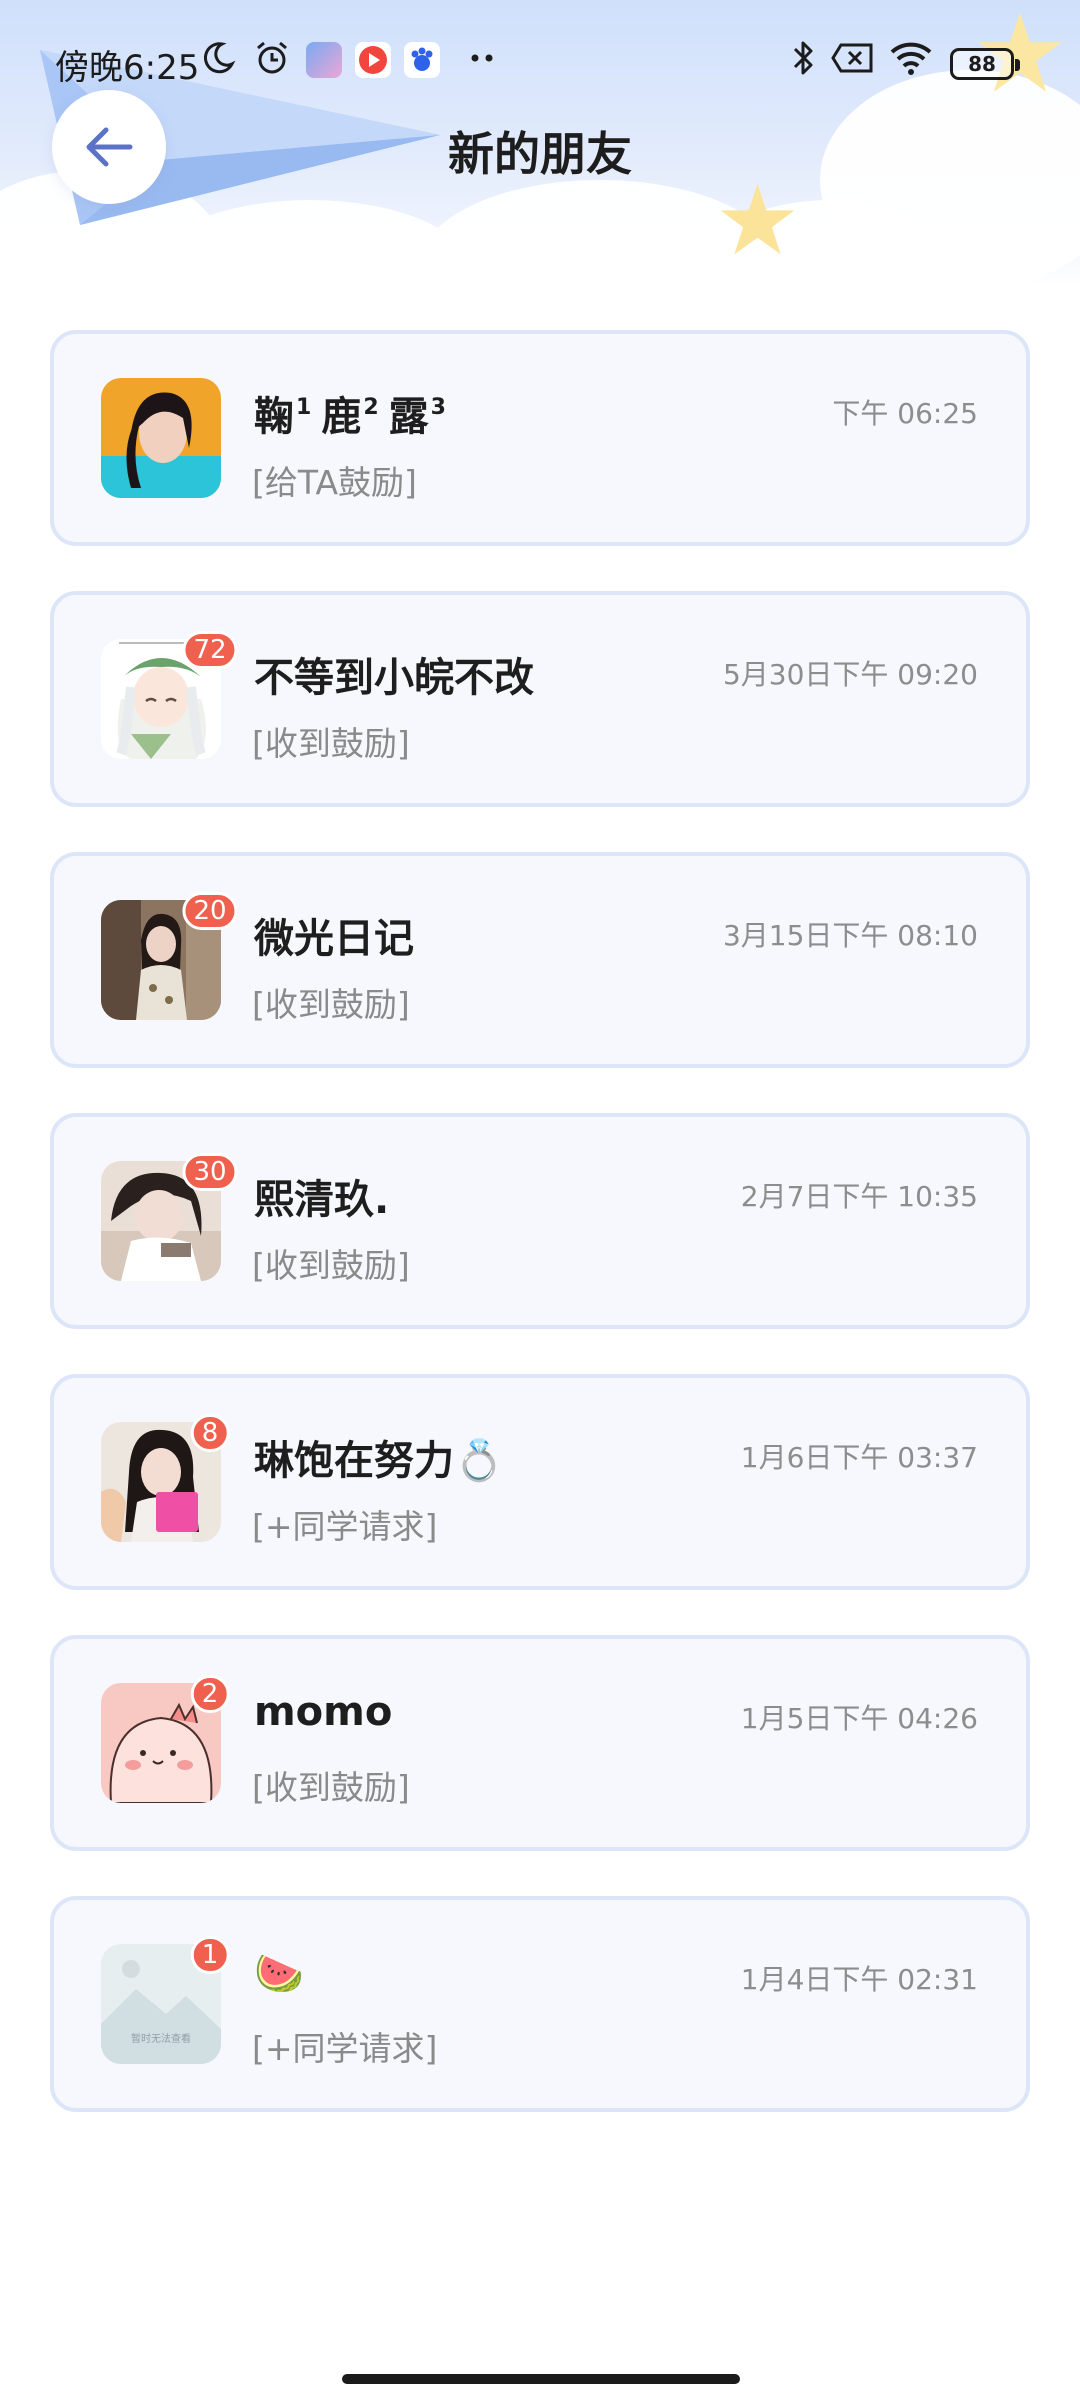 The width and height of the screenshot is (1080, 2400). I want to click on friend-card: 30 熙清玖. [收到鼓励] 2月7日下午 10:35, so click(540, 1221).